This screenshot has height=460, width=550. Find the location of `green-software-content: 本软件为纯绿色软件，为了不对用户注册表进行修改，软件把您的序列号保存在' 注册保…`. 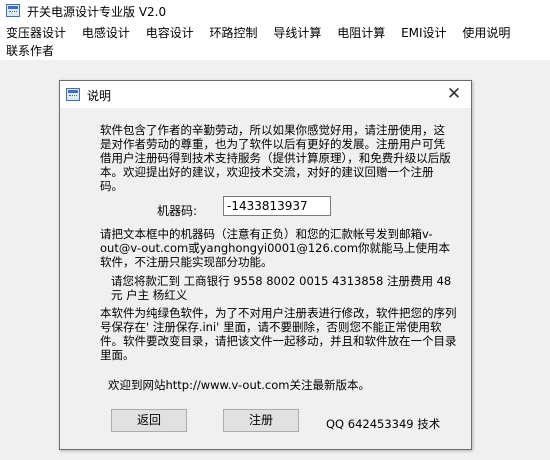

green-software-content: 本软件为纯绿色软件，为了不对用户注册表进行修改，软件把您的序列号保存在' 注册保… is located at coordinates (278, 334).